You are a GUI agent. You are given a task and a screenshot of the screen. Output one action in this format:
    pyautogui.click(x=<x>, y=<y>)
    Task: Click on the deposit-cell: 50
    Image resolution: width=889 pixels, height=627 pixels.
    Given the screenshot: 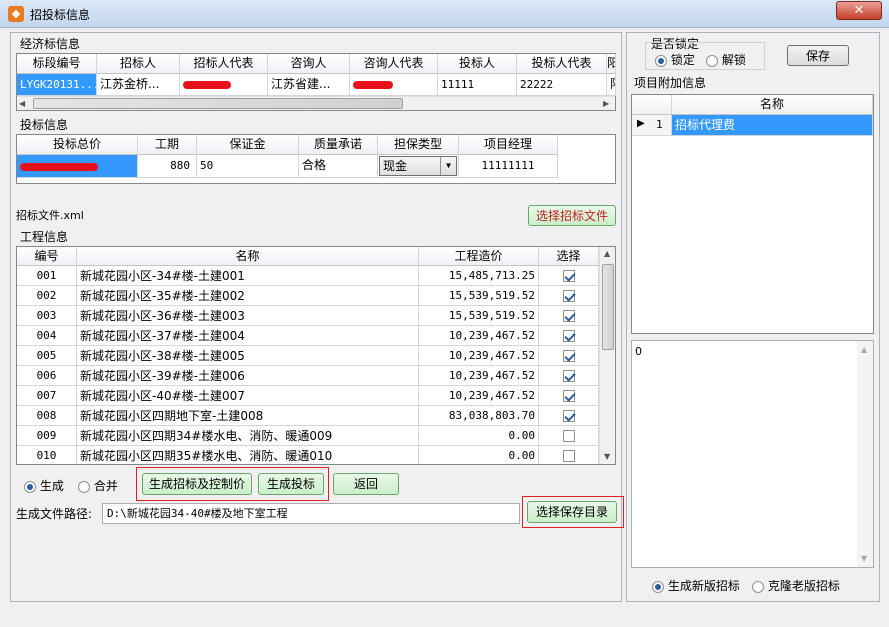 What is the action you would take?
    pyautogui.click(x=248, y=166)
    